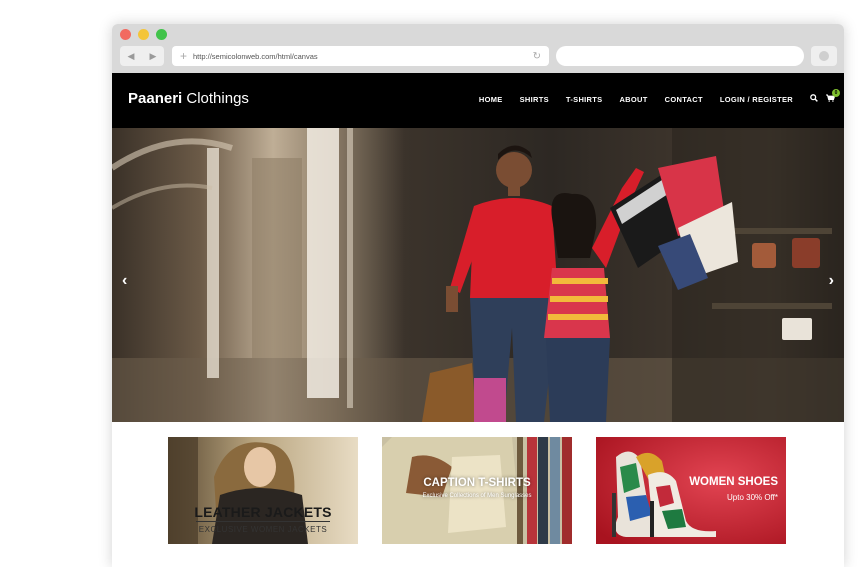 The width and height of the screenshot is (868, 567). What do you see at coordinates (263, 529) in the screenshot?
I see `tile-subtitle: EXCLUSIVE WOMEN JACKETS` at bounding box center [263, 529].